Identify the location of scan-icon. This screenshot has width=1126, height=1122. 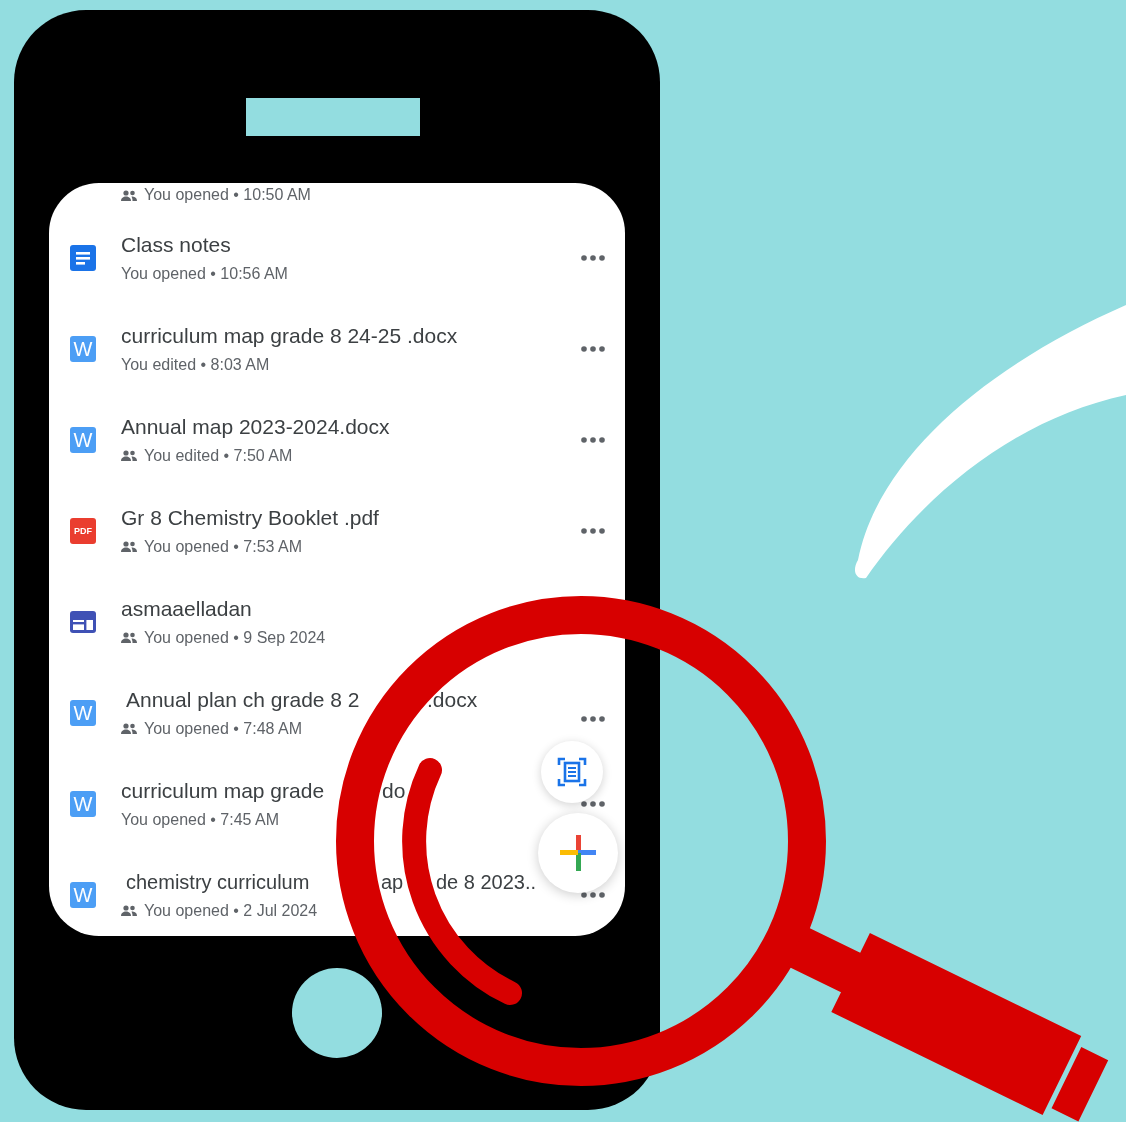
(572, 772).